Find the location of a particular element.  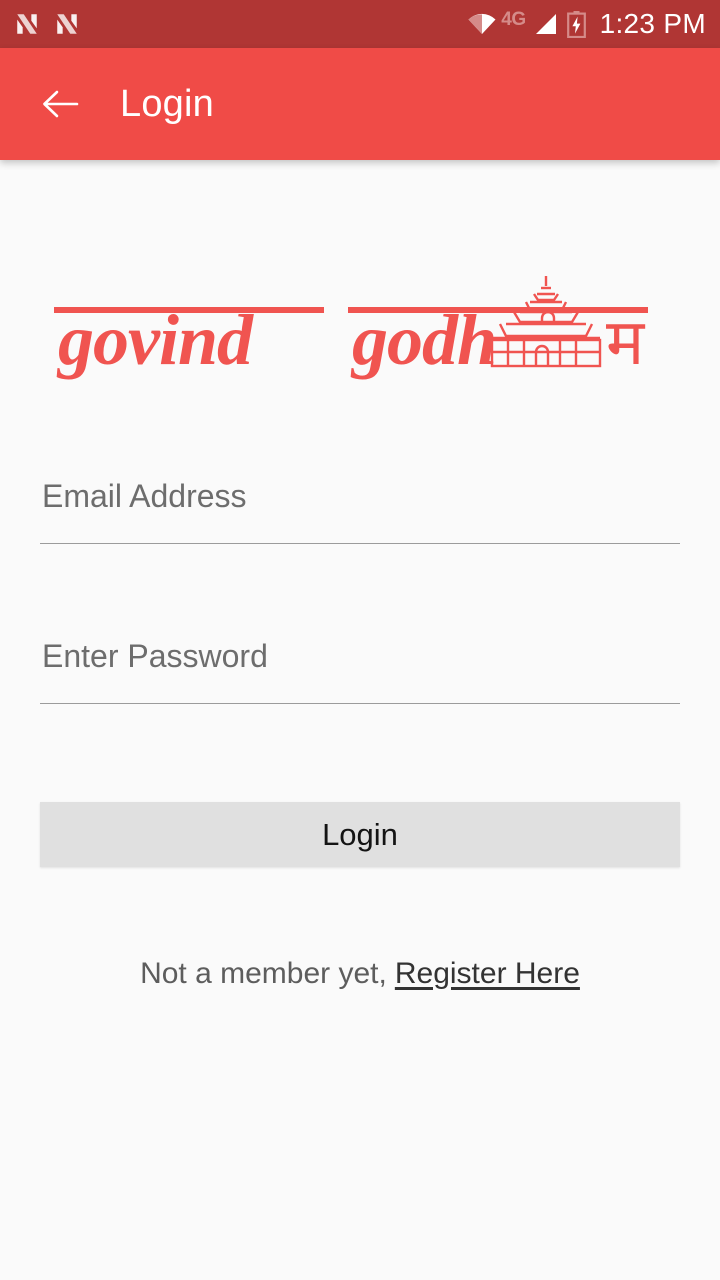

status-bar-indicators: 4G 1:23 PM is located at coordinates (586, 24).